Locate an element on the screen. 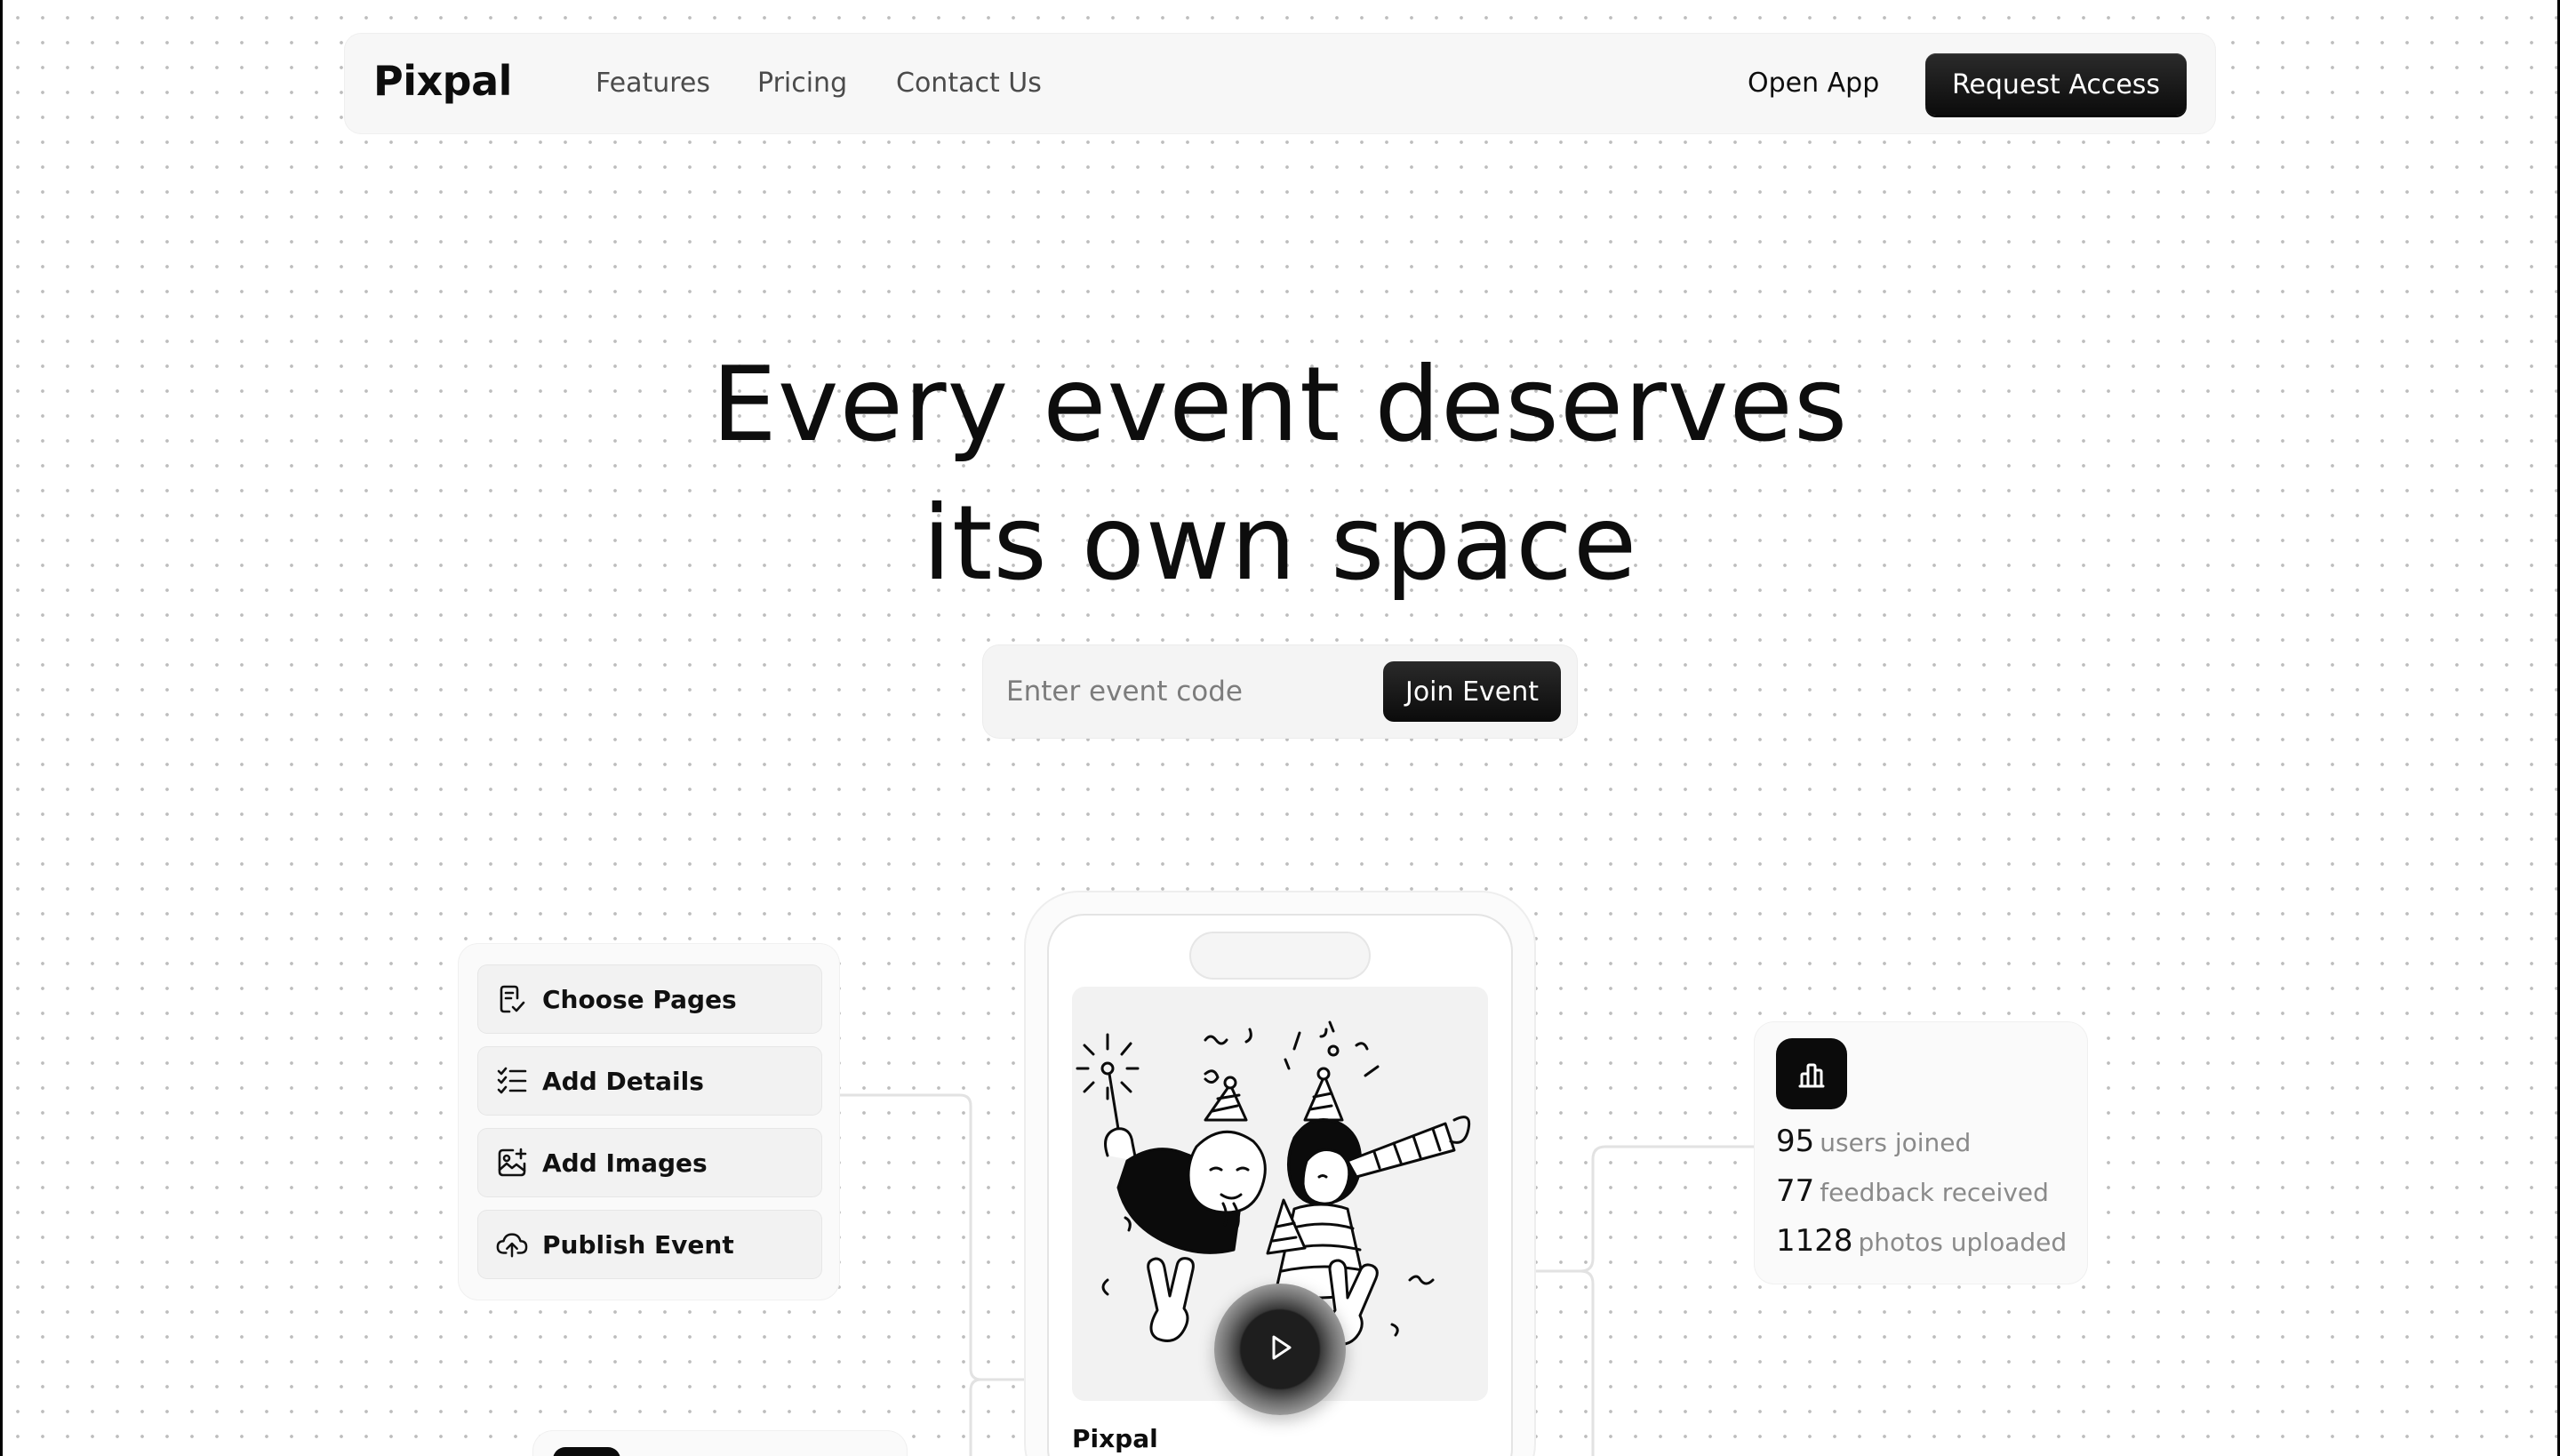 Image resolution: width=2560 pixels, height=1456 pixels. step-publish-event: Publish Event is located at coordinates (649, 1244).